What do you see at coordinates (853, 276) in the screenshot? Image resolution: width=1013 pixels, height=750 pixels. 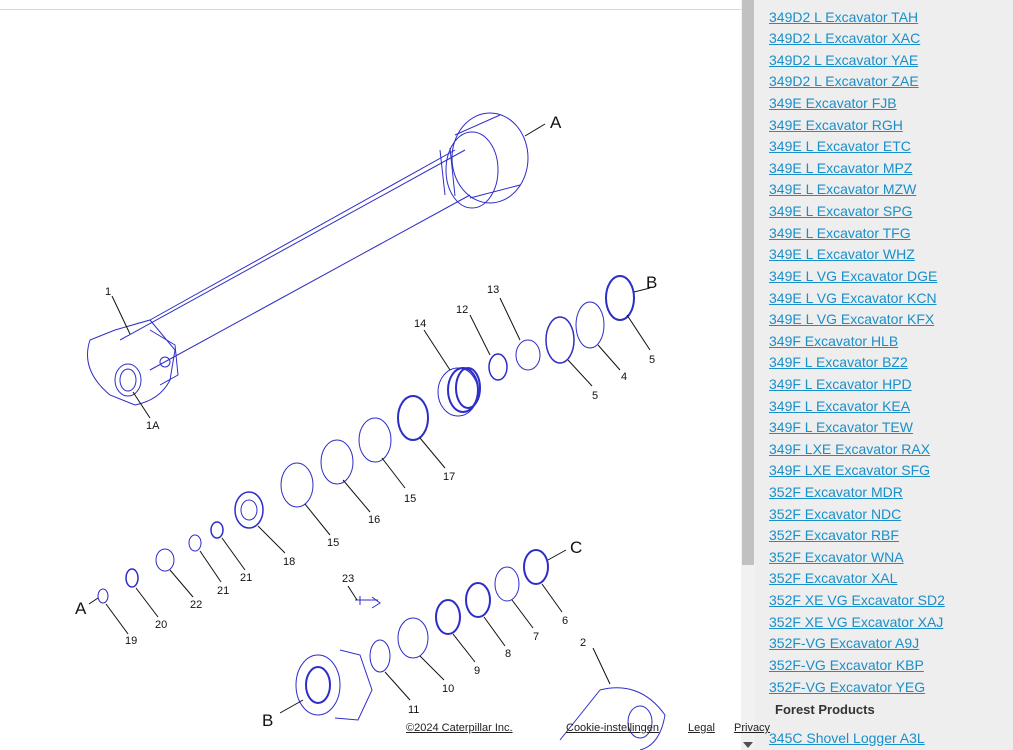 I see `model-link: 349E L VG Excavator DGE` at bounding box center [853, 276].